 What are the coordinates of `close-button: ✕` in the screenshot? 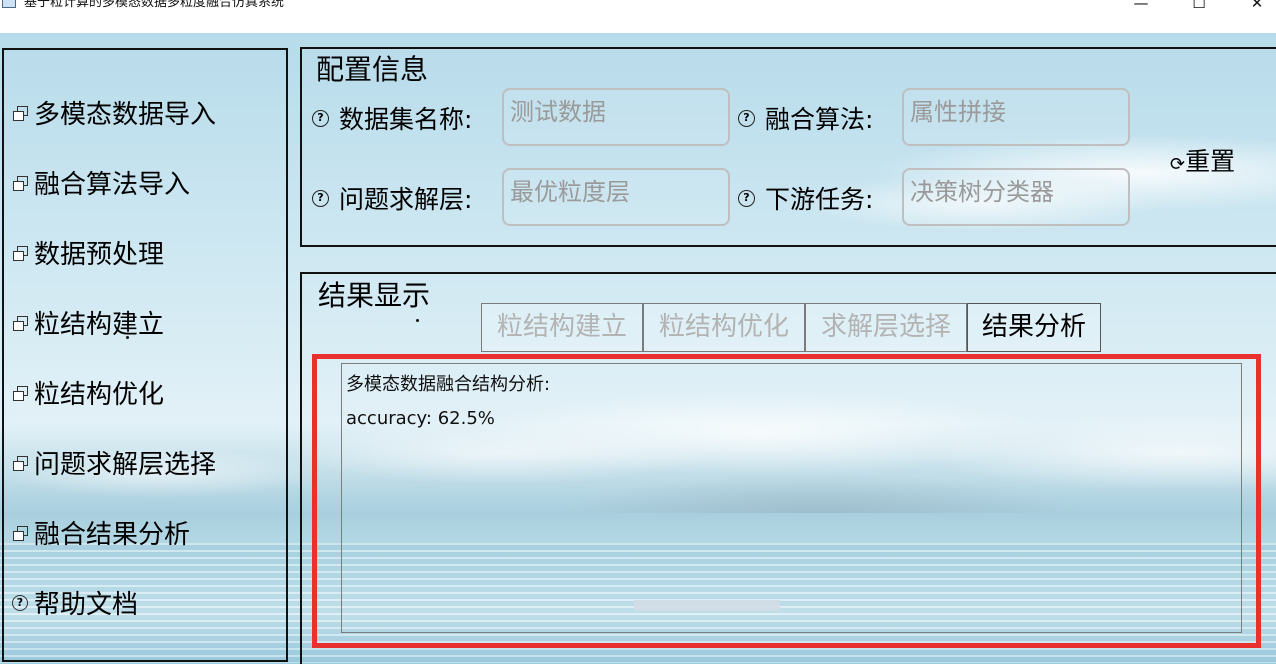 It's located at (1255, 9).